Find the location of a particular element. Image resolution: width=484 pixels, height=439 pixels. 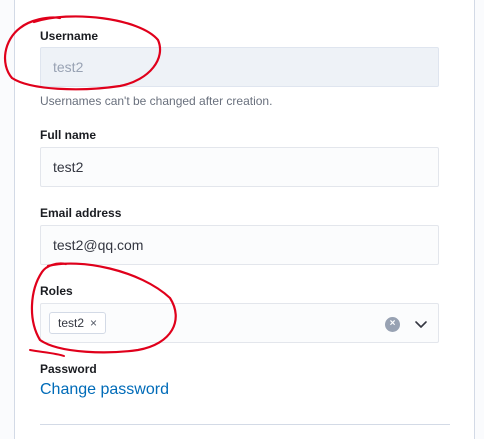

role-pill-label: test2 is located at coordinates (71, 323).